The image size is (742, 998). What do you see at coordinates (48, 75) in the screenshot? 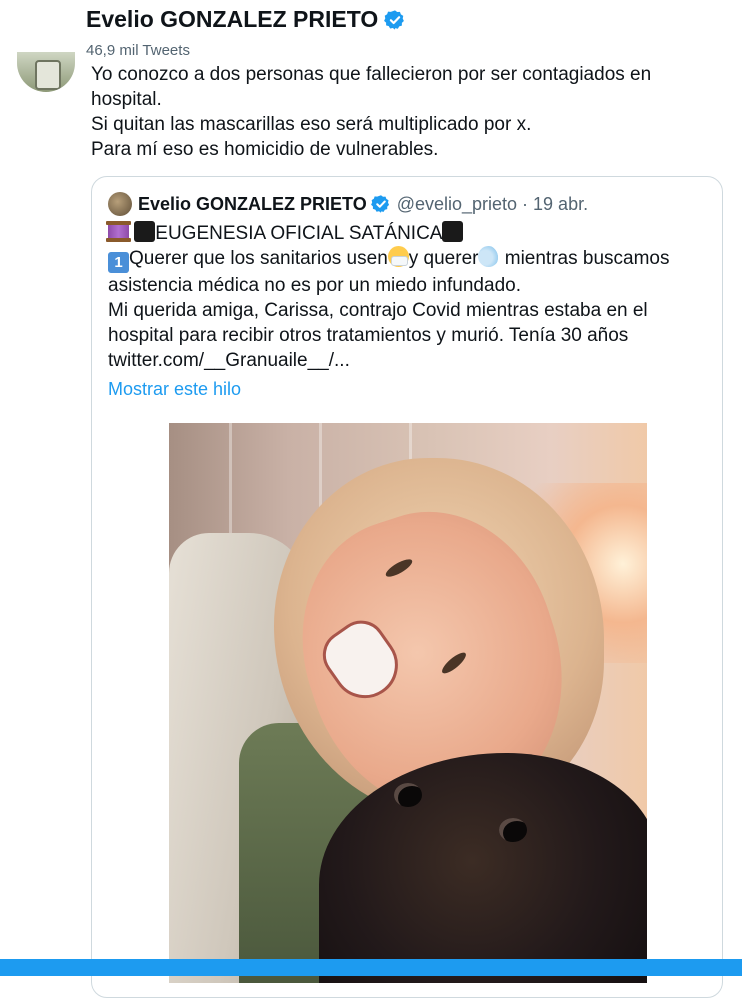
I see `avatar-image` at bounding box center [48, 75].